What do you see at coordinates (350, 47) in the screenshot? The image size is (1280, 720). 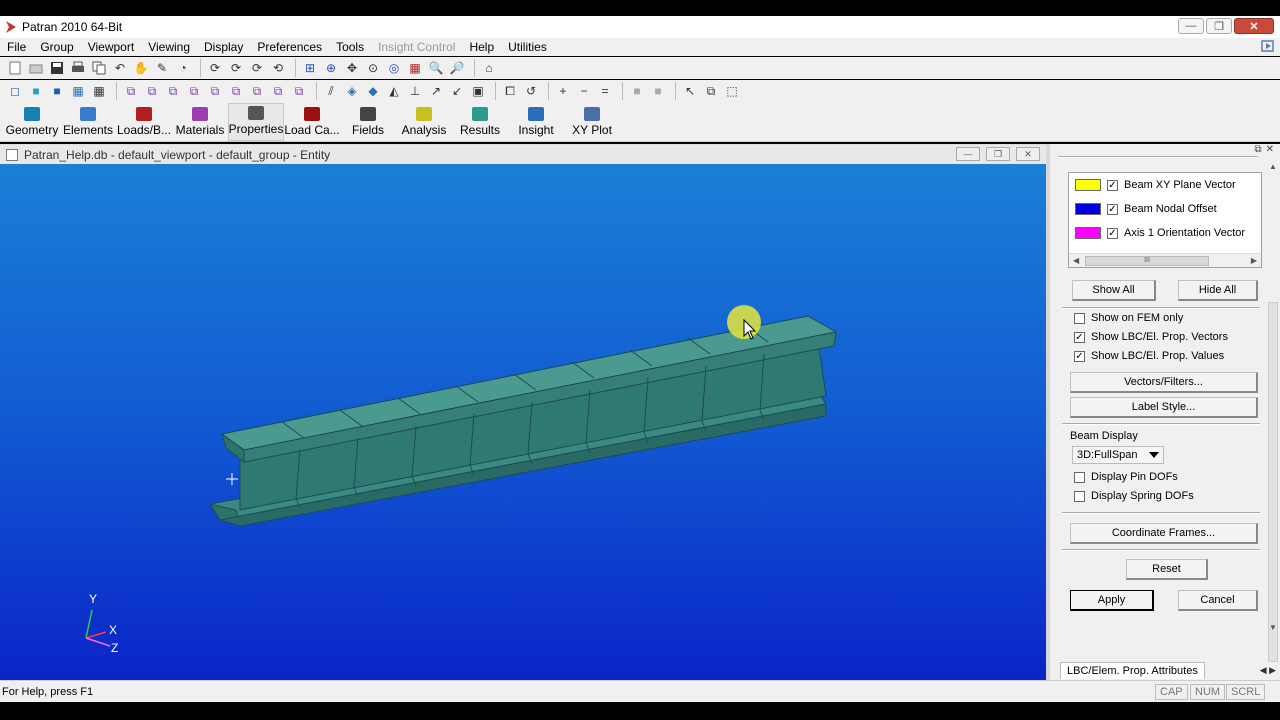 I see `menu-tools: Tools` at bounding box center [350, 47].